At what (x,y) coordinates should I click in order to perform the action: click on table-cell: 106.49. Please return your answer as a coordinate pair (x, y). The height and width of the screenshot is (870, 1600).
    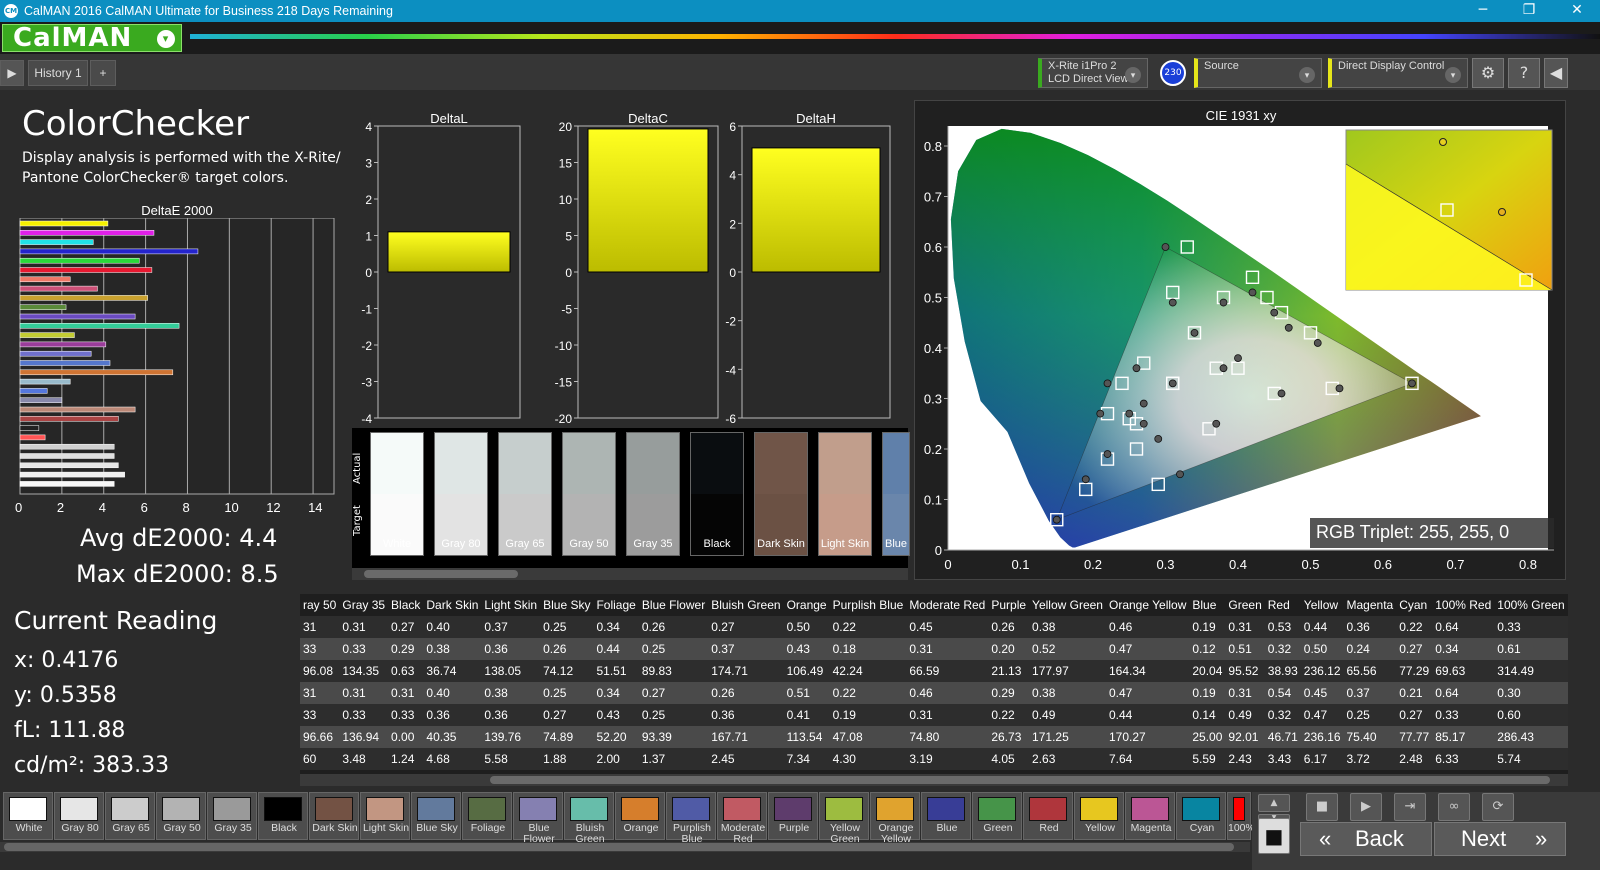
    Looking at the image, I should click on (806, 671).